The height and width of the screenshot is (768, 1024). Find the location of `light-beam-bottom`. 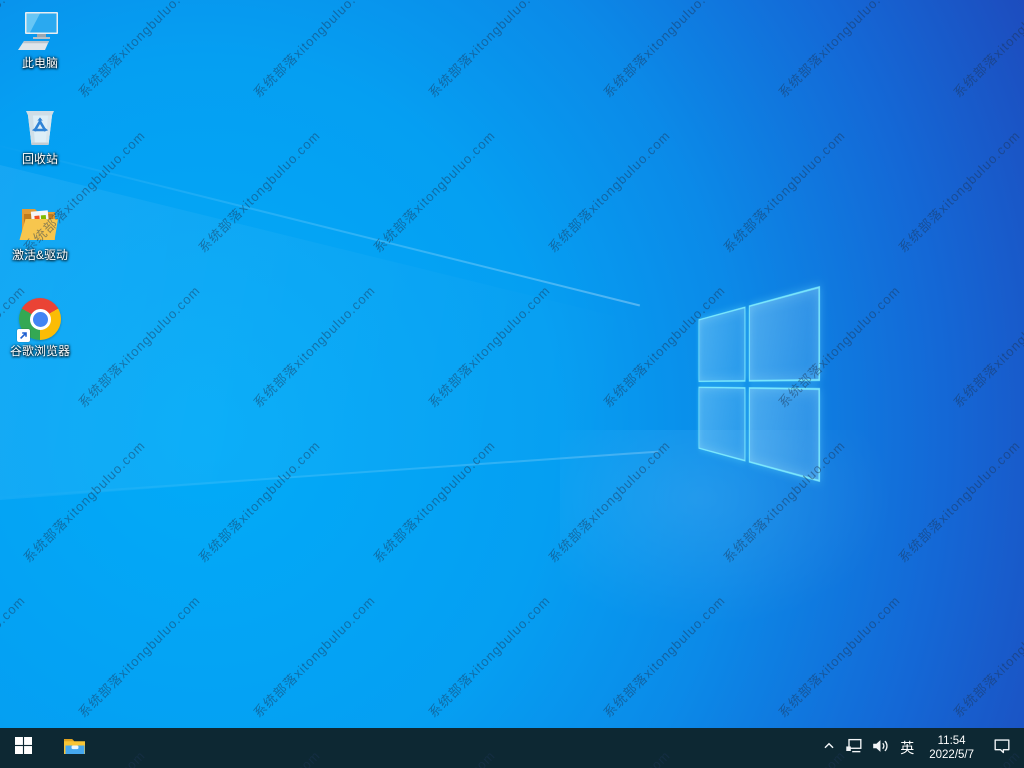

light-beam-bottom is located at coordinates (329, 475).